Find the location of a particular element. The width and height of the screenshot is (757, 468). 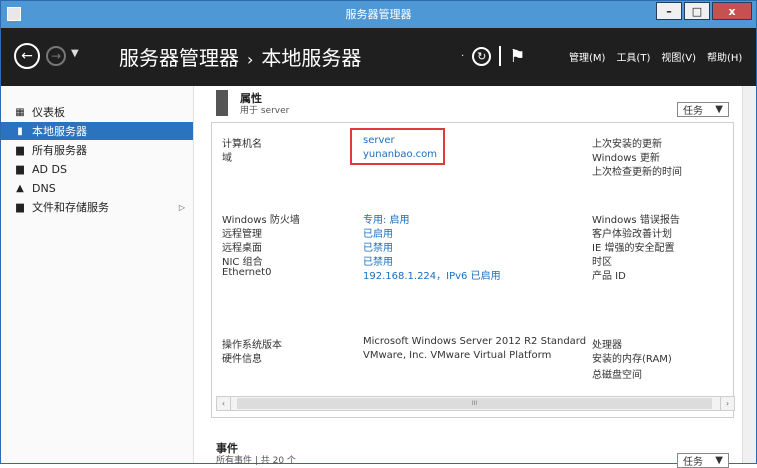

scroll-thumb: III is located at coordinates (474, 403).